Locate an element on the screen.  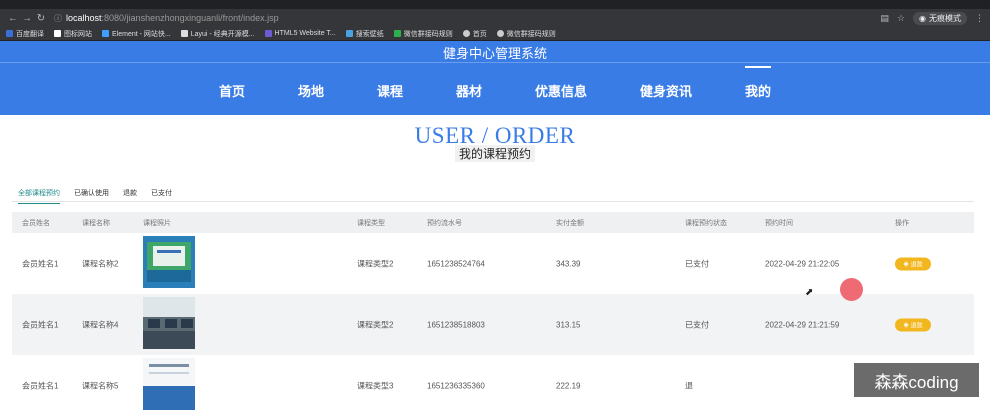
nav-item-home: 首页 is located at coordinates (232, 90).